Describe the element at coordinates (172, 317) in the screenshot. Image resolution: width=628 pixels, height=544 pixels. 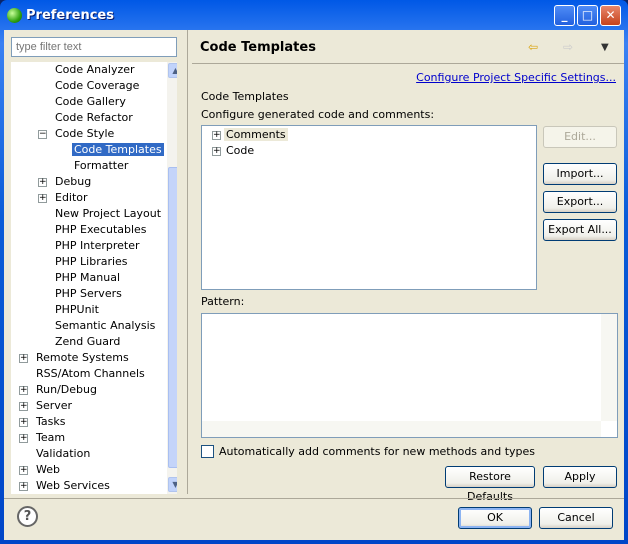
I see `scroll-thumb` at that location.